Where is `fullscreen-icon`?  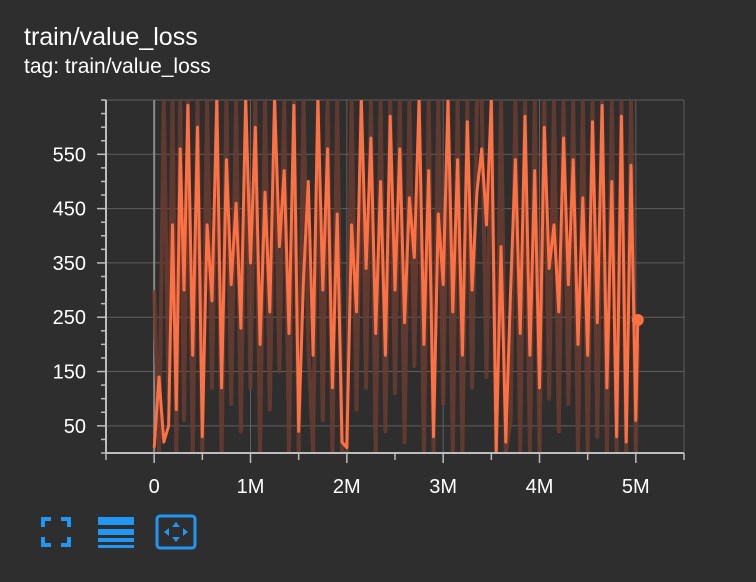
fullscreen-icon is located at coordinates (56, 532).